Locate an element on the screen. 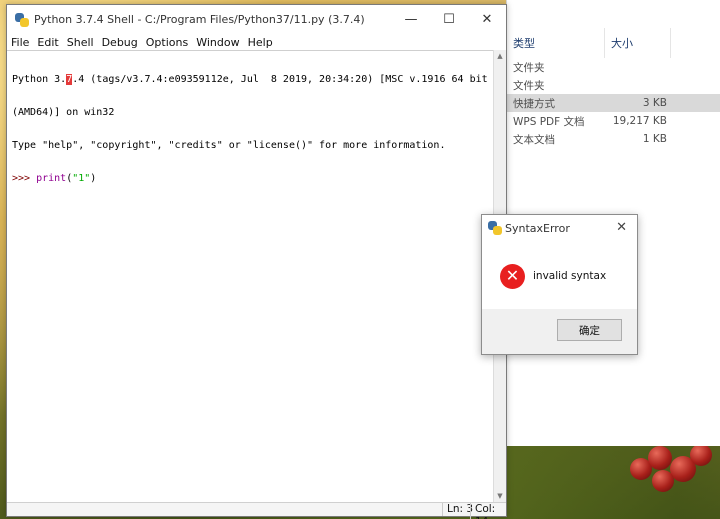 This screenshot has width=720, height=519. status-column: Col: 14 is located at coordinates (488, 511).